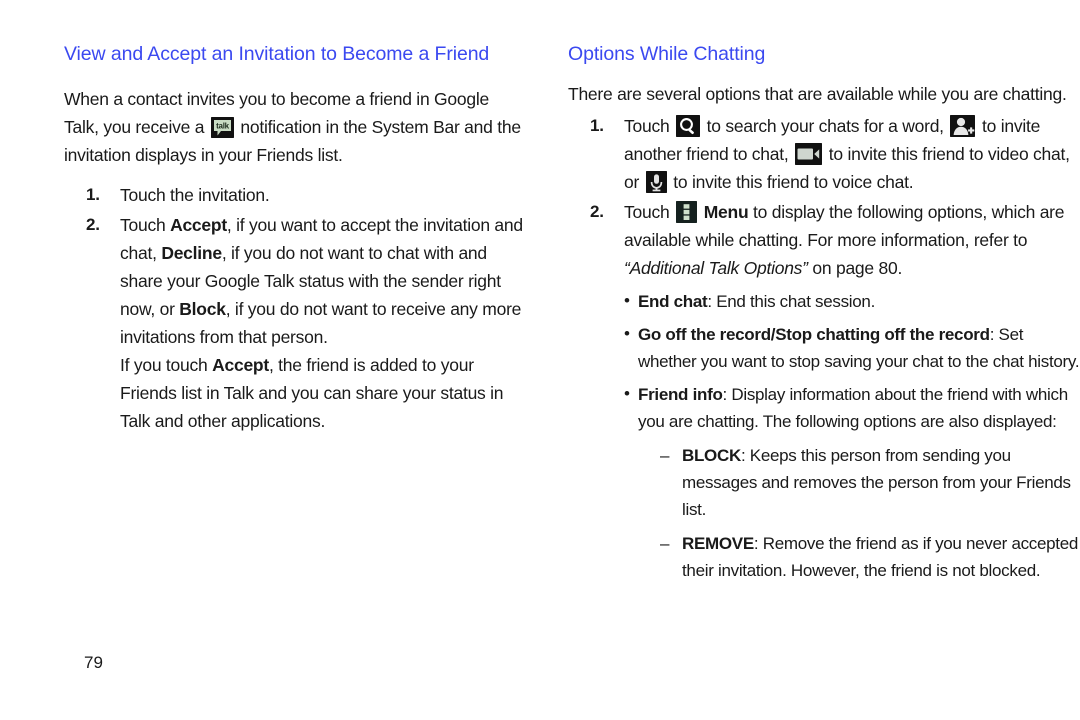 The height and width of the screenshot is (720, 1080). What do you see at coordinates (687, 212) in the screenshot?
I see `menu-icon` at bounding box center [687, 212].